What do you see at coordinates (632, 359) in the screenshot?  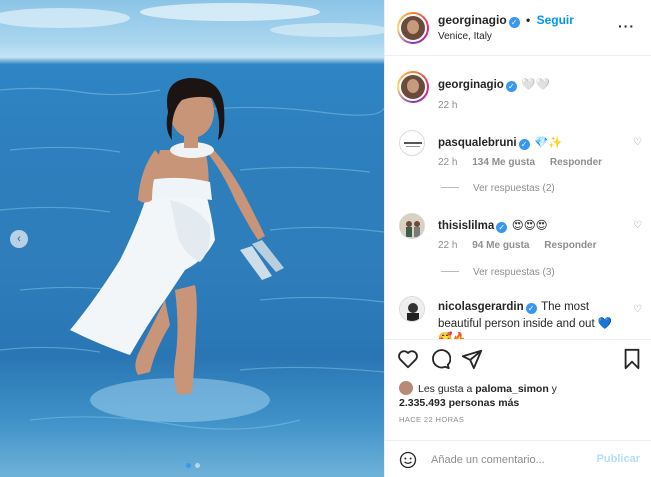 I see `save-bookmark-icon` at bounding box center [632, 359].